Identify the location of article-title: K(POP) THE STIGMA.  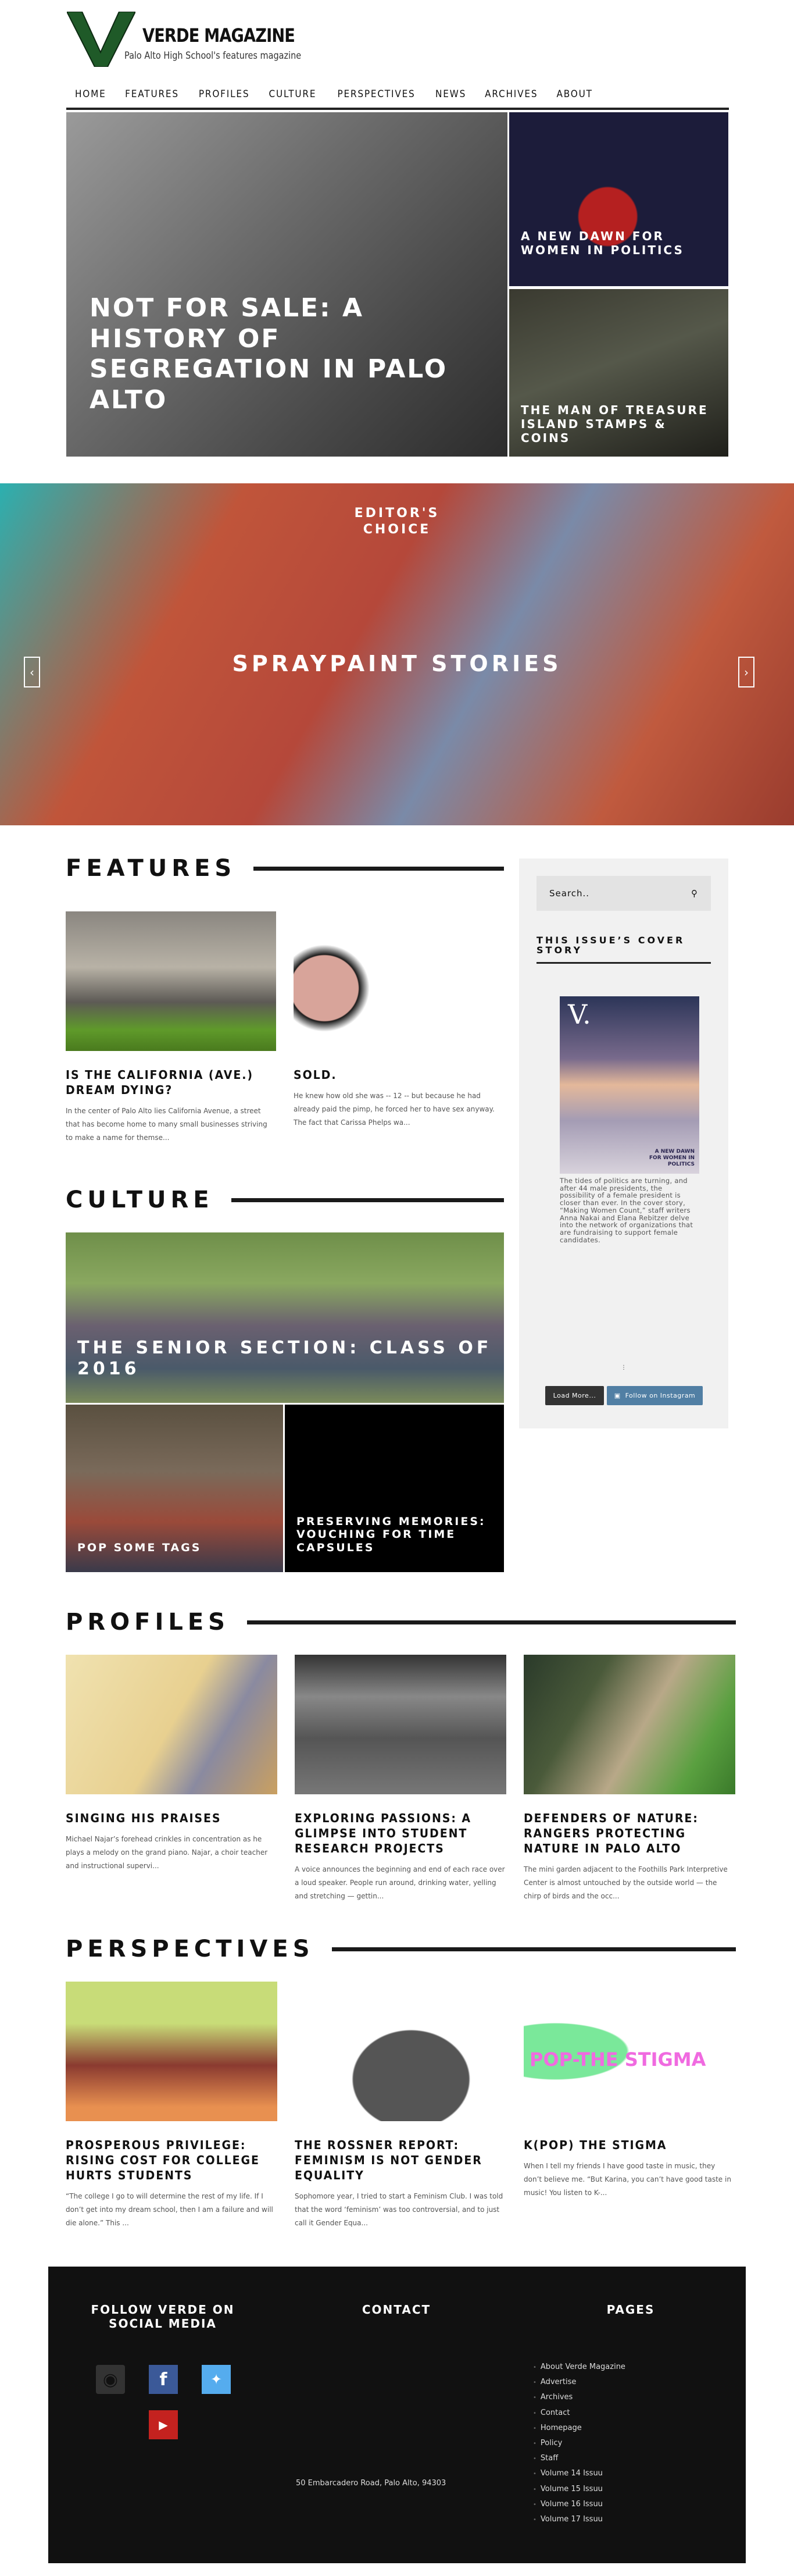
(624, 2145).